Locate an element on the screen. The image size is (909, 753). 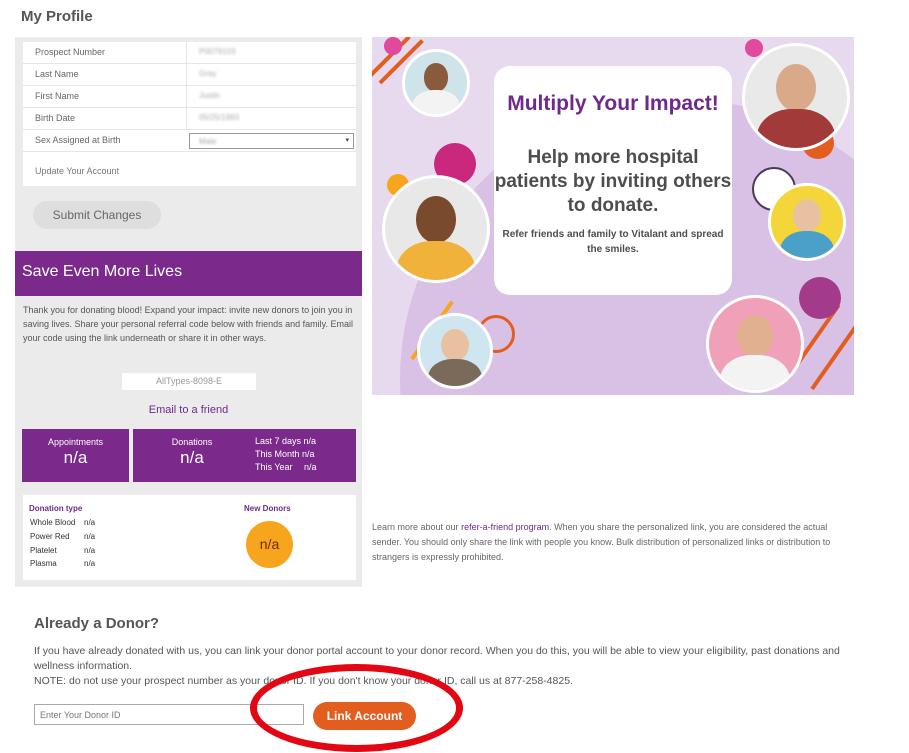
this-year-label: This Year is located at coordinates (274, 467).